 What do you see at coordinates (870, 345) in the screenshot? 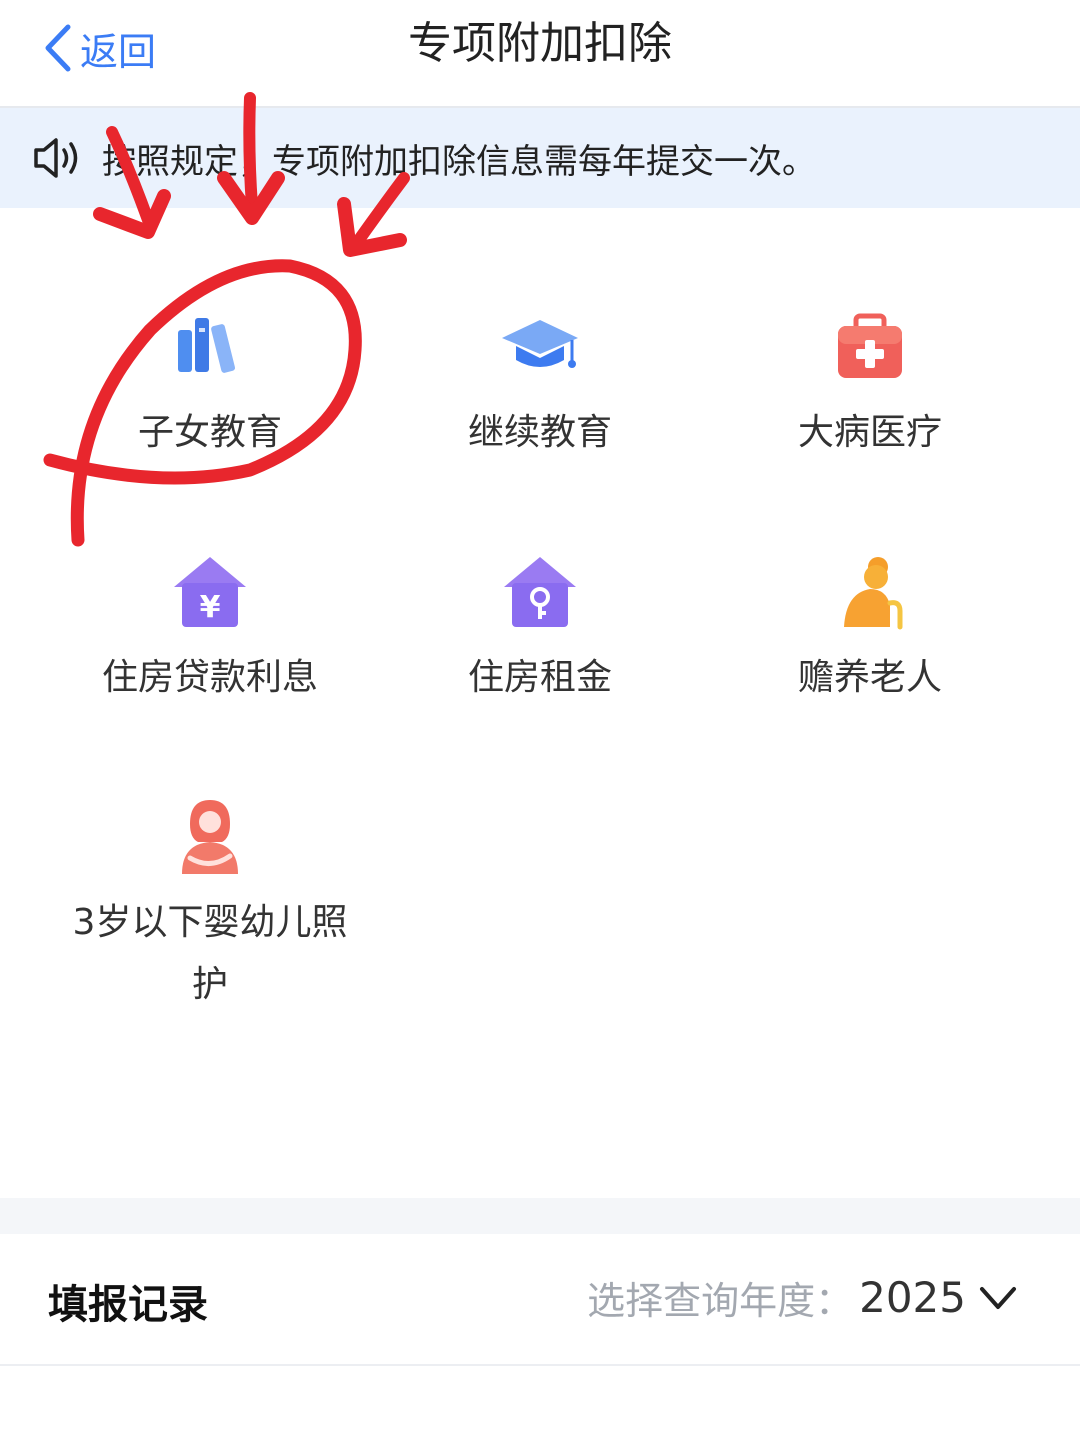
I see `first-aid-kit-icon` at bounding box center [870, 345].